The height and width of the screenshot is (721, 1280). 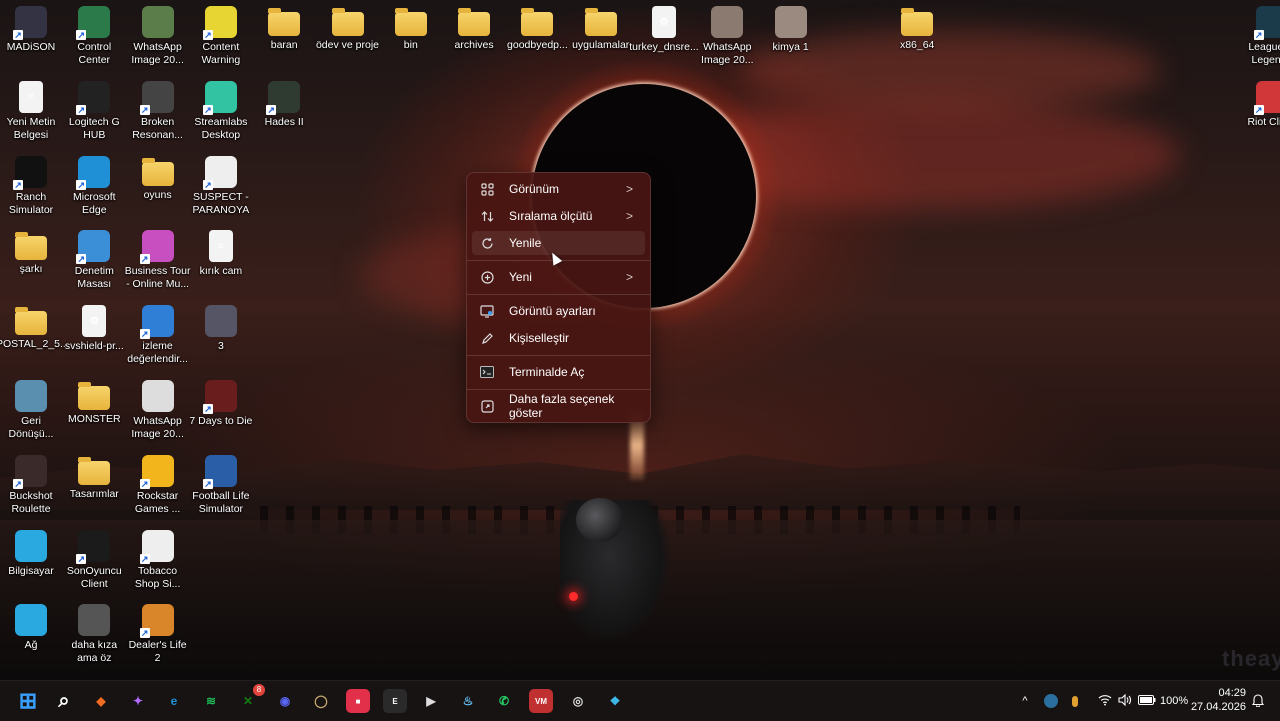 I want to click on desktop-icon: ≡ kırık cam, so click(x=221, y=252).